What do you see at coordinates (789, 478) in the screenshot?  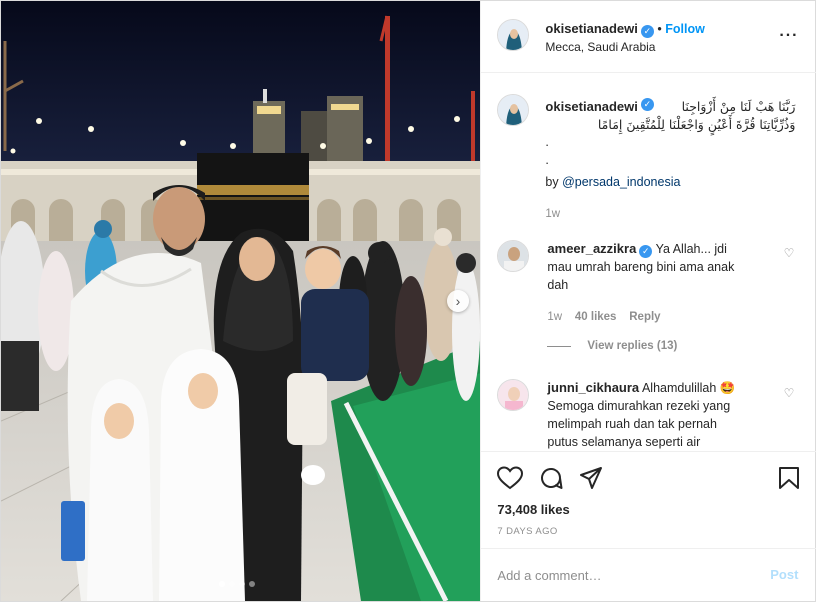 I see `bookmark-icon` at bounding box center [789, 478].